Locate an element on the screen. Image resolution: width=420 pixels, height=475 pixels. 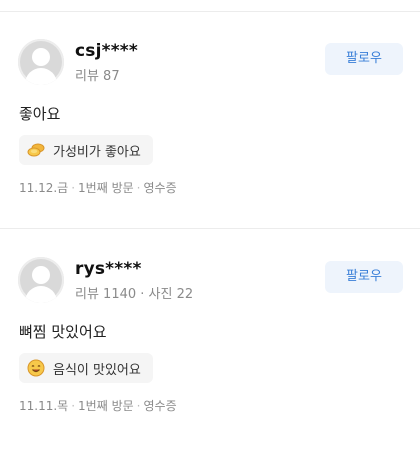
coin-icon is located at coordinates (36, 150).